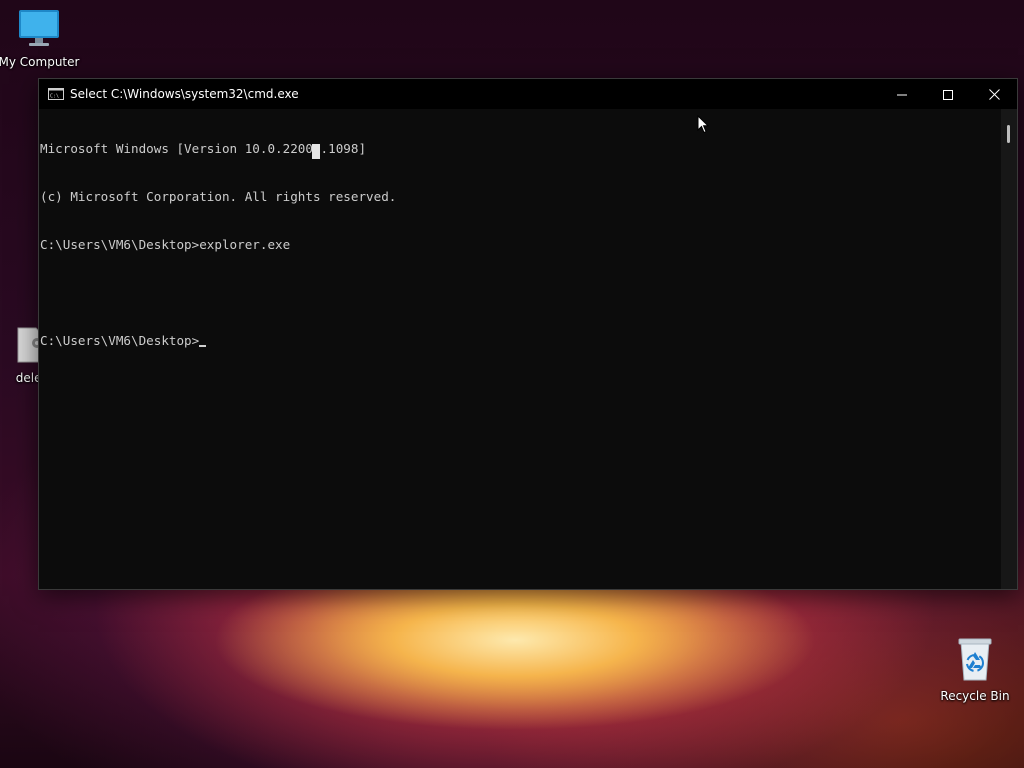 This screenshot has height=768, width=1024. Describe the element at coordinates (528, 94) in the screenshot. I see `title-bar: C:\ Select C:\Windows\system32\cmd.exe` at that location.